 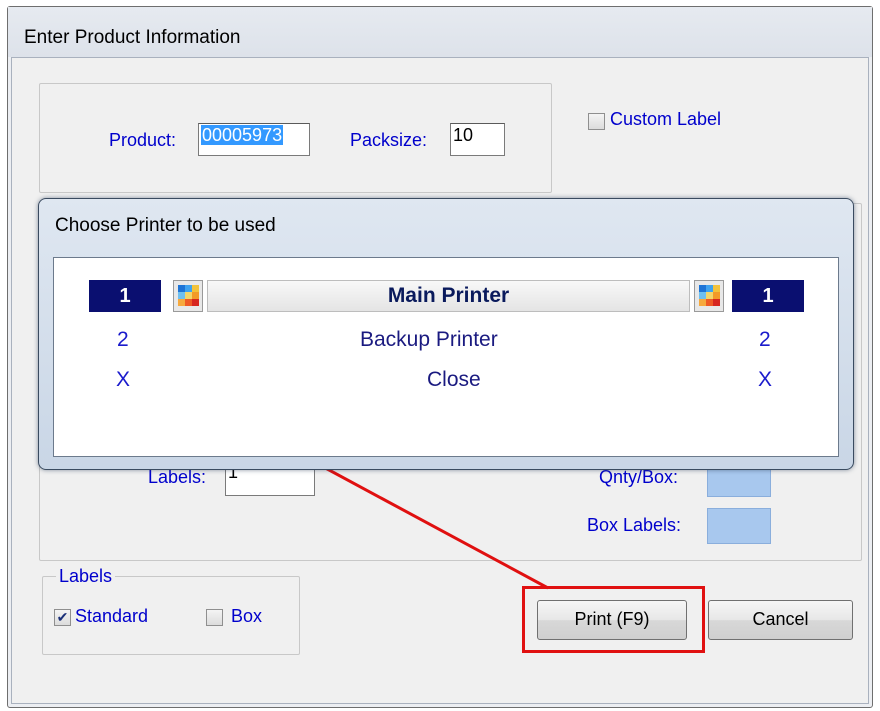 I want to click on main-printer-option: Main Printer, so click(x=448, y=296).